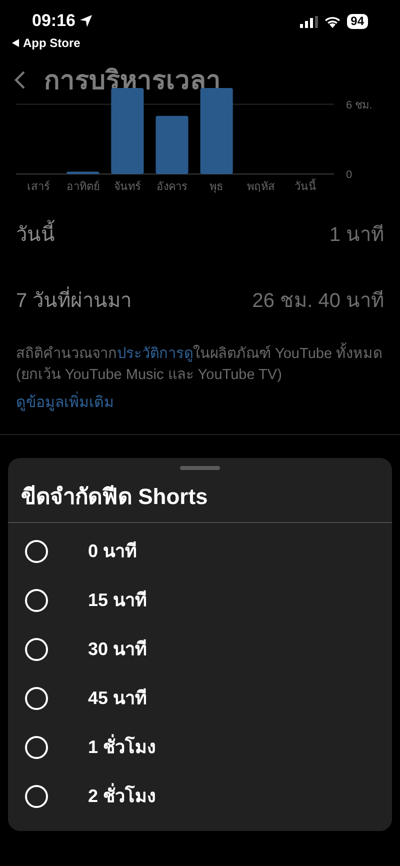 The width and height of the screenshot is (400, 866). Describe the element at coordinates (113, 551) in the screenshot. I see `option-label: 0 นาที` at that location.